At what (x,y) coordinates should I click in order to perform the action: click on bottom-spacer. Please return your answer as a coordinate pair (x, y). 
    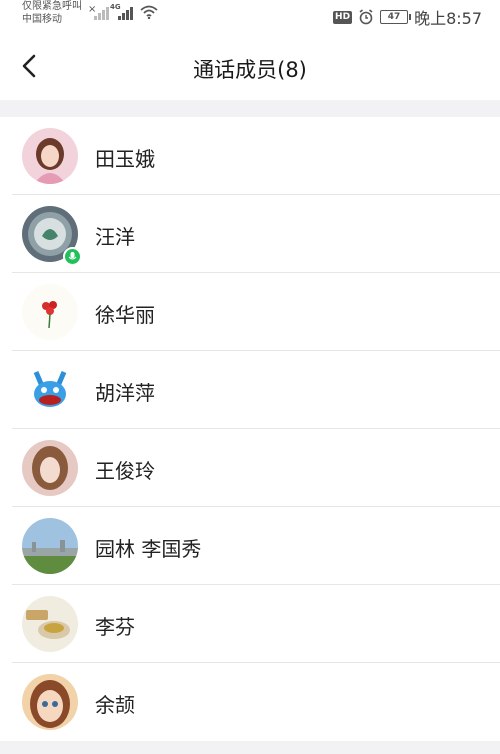
    Looking at the image, I should click on (250, 747).